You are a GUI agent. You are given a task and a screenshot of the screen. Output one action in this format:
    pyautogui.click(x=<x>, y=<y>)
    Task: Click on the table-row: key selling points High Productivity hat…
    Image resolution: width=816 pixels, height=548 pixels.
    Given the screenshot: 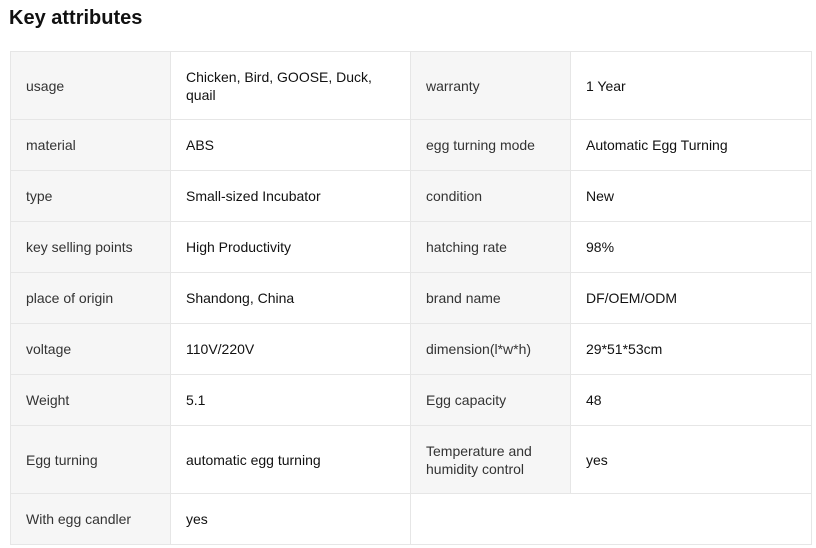 What is the action you would take?
    pyautogui.click(x=411, y=247)
    